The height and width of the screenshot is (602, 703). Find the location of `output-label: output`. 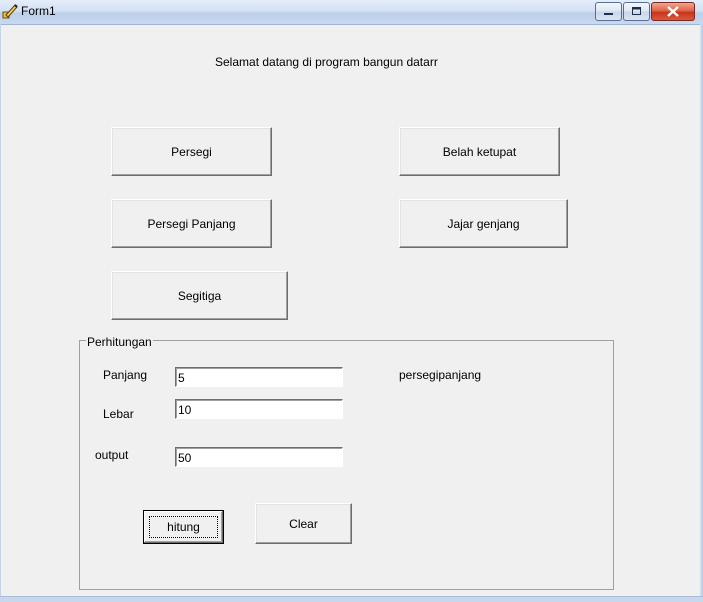

output-label: output is located at coordinates (112, 455).